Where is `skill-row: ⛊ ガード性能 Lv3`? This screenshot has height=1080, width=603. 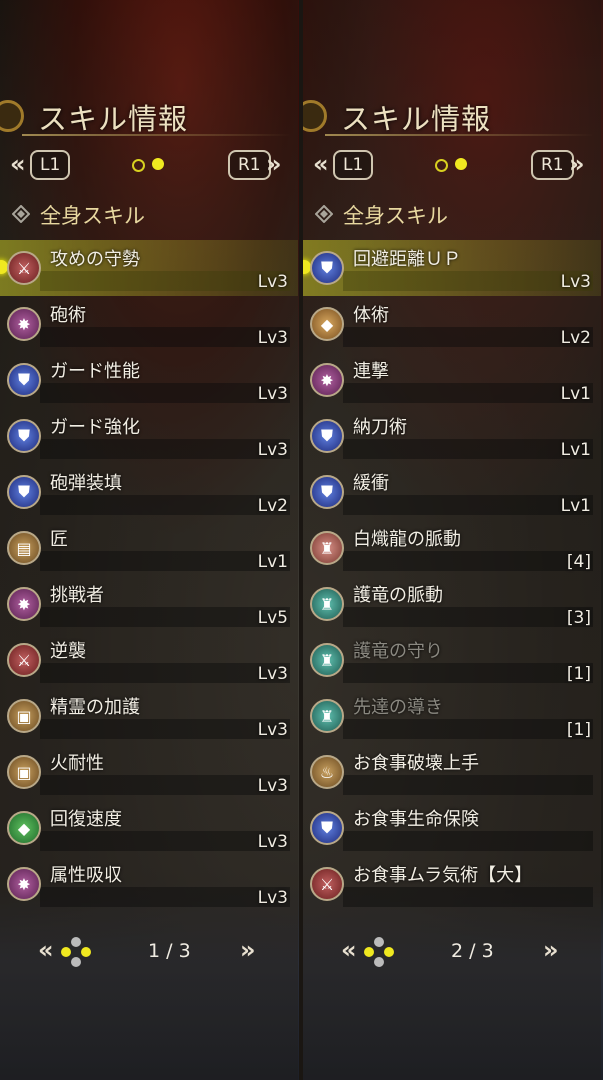
skill-row: ⛊ ガード性能 Lv3 is located at coordinates (149, 380).